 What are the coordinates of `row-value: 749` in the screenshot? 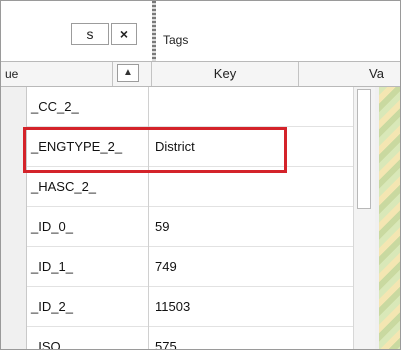 It's located at (166, 266).